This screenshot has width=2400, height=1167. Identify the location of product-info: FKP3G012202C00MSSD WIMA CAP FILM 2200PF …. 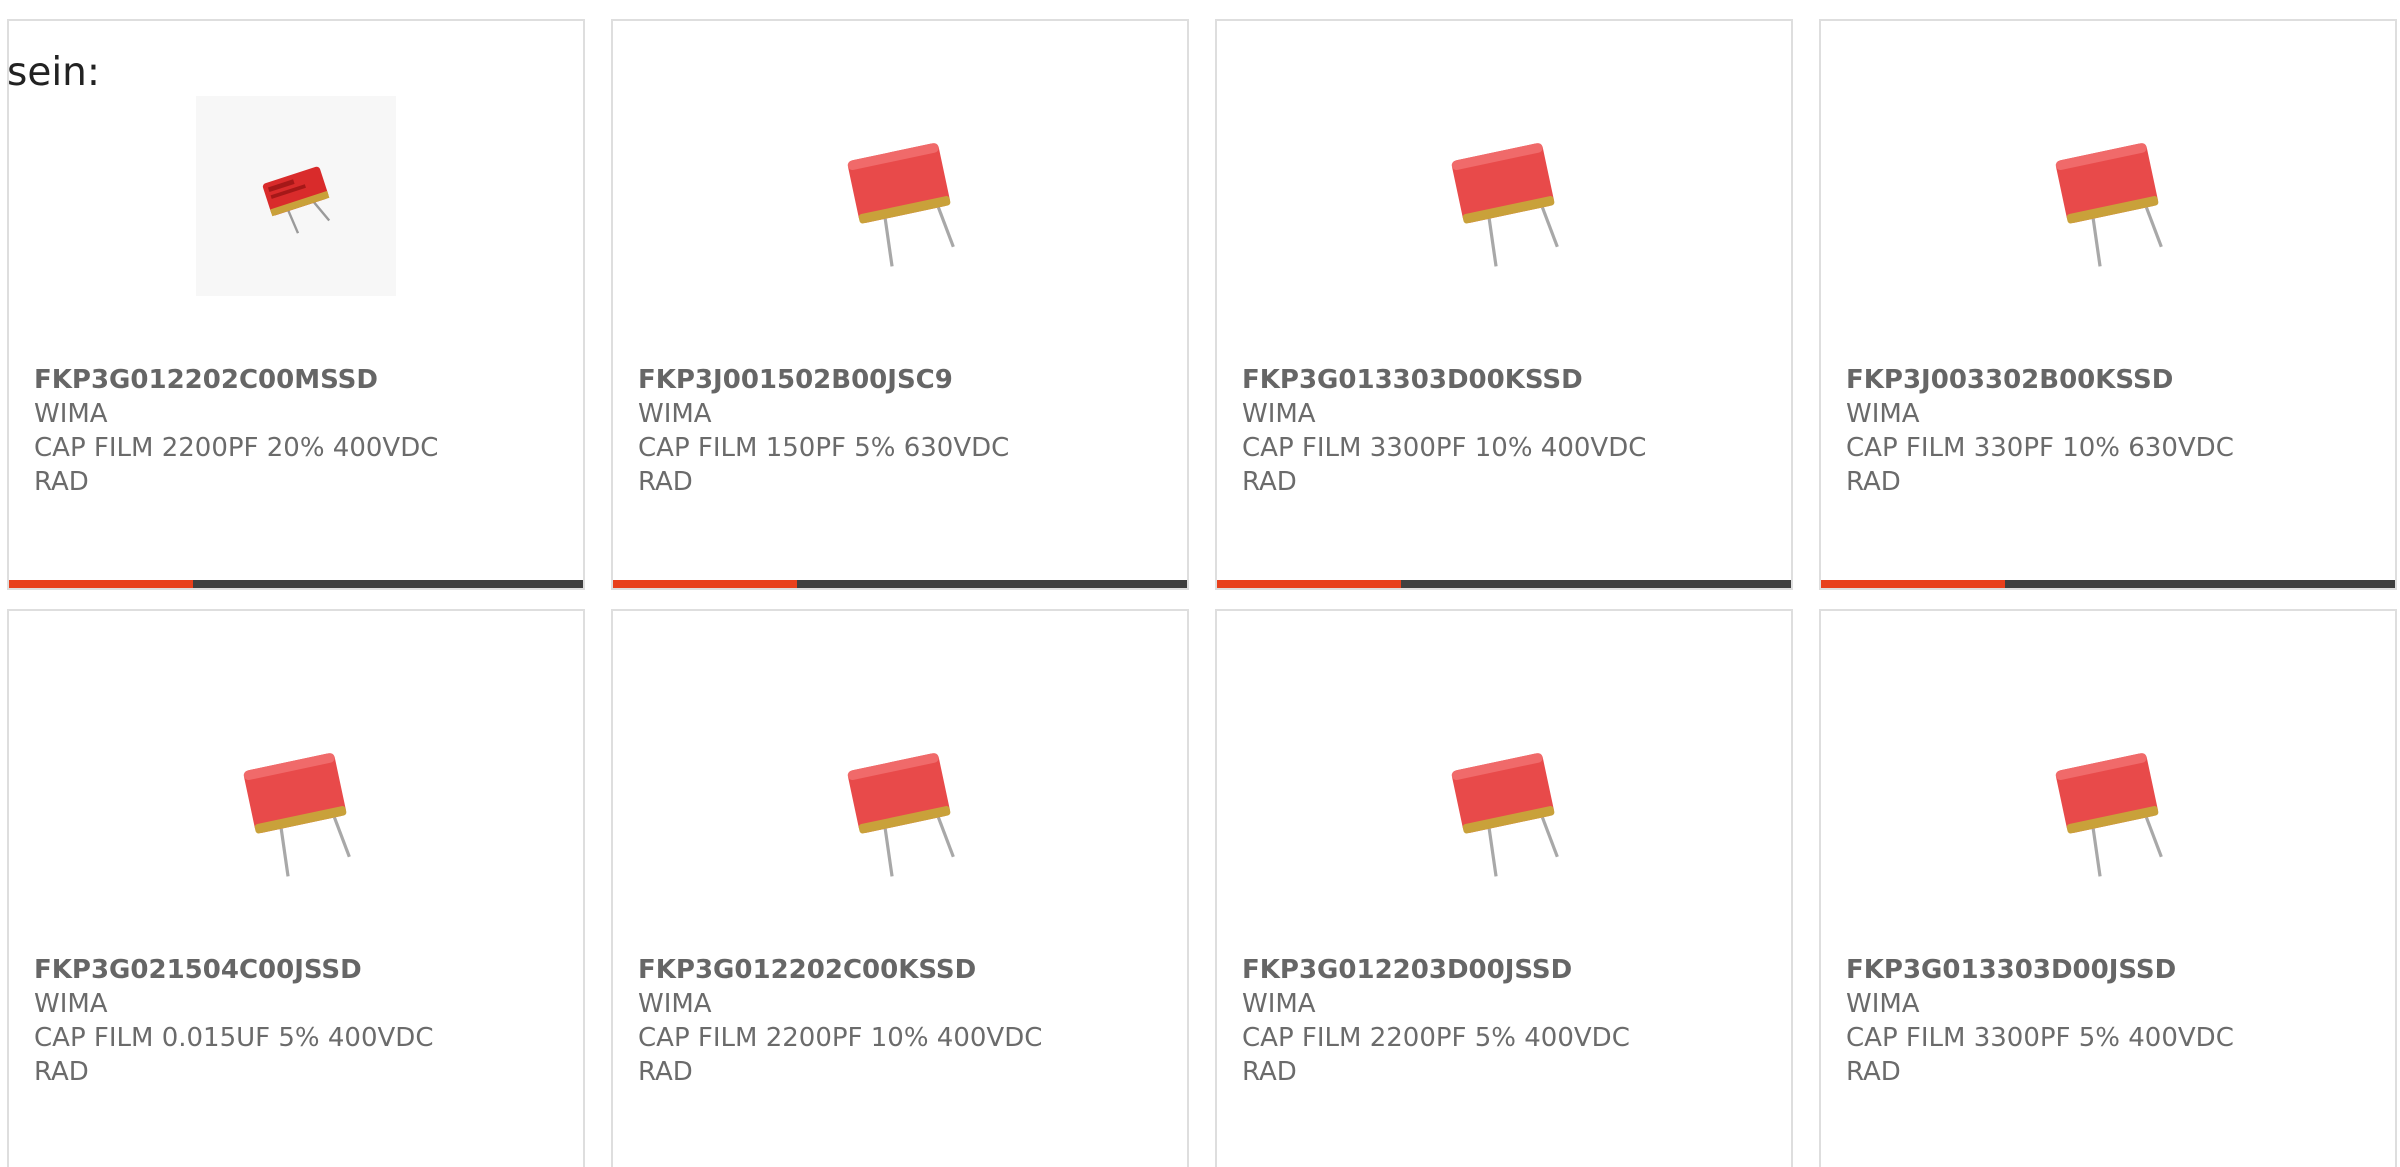
(298, 431).